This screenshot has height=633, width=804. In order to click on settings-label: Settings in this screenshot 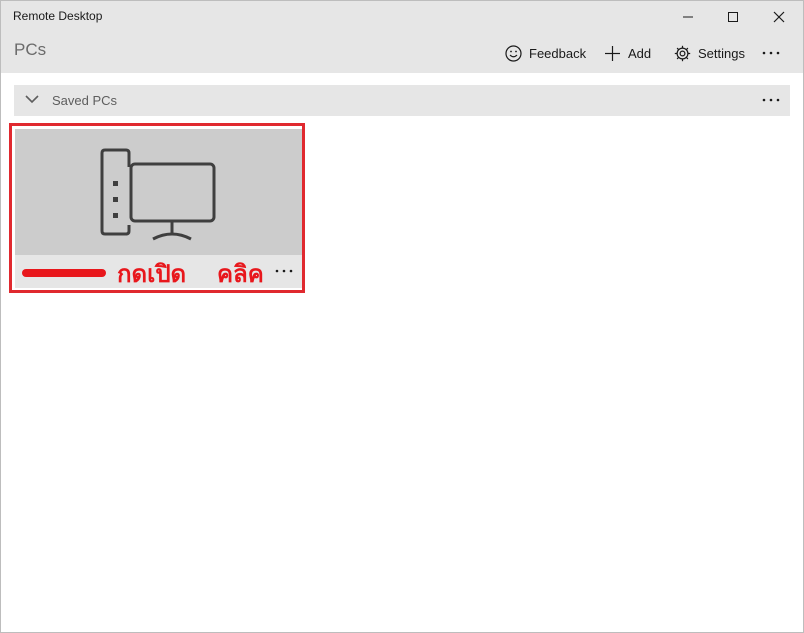, I will do `click(721, 53)`.